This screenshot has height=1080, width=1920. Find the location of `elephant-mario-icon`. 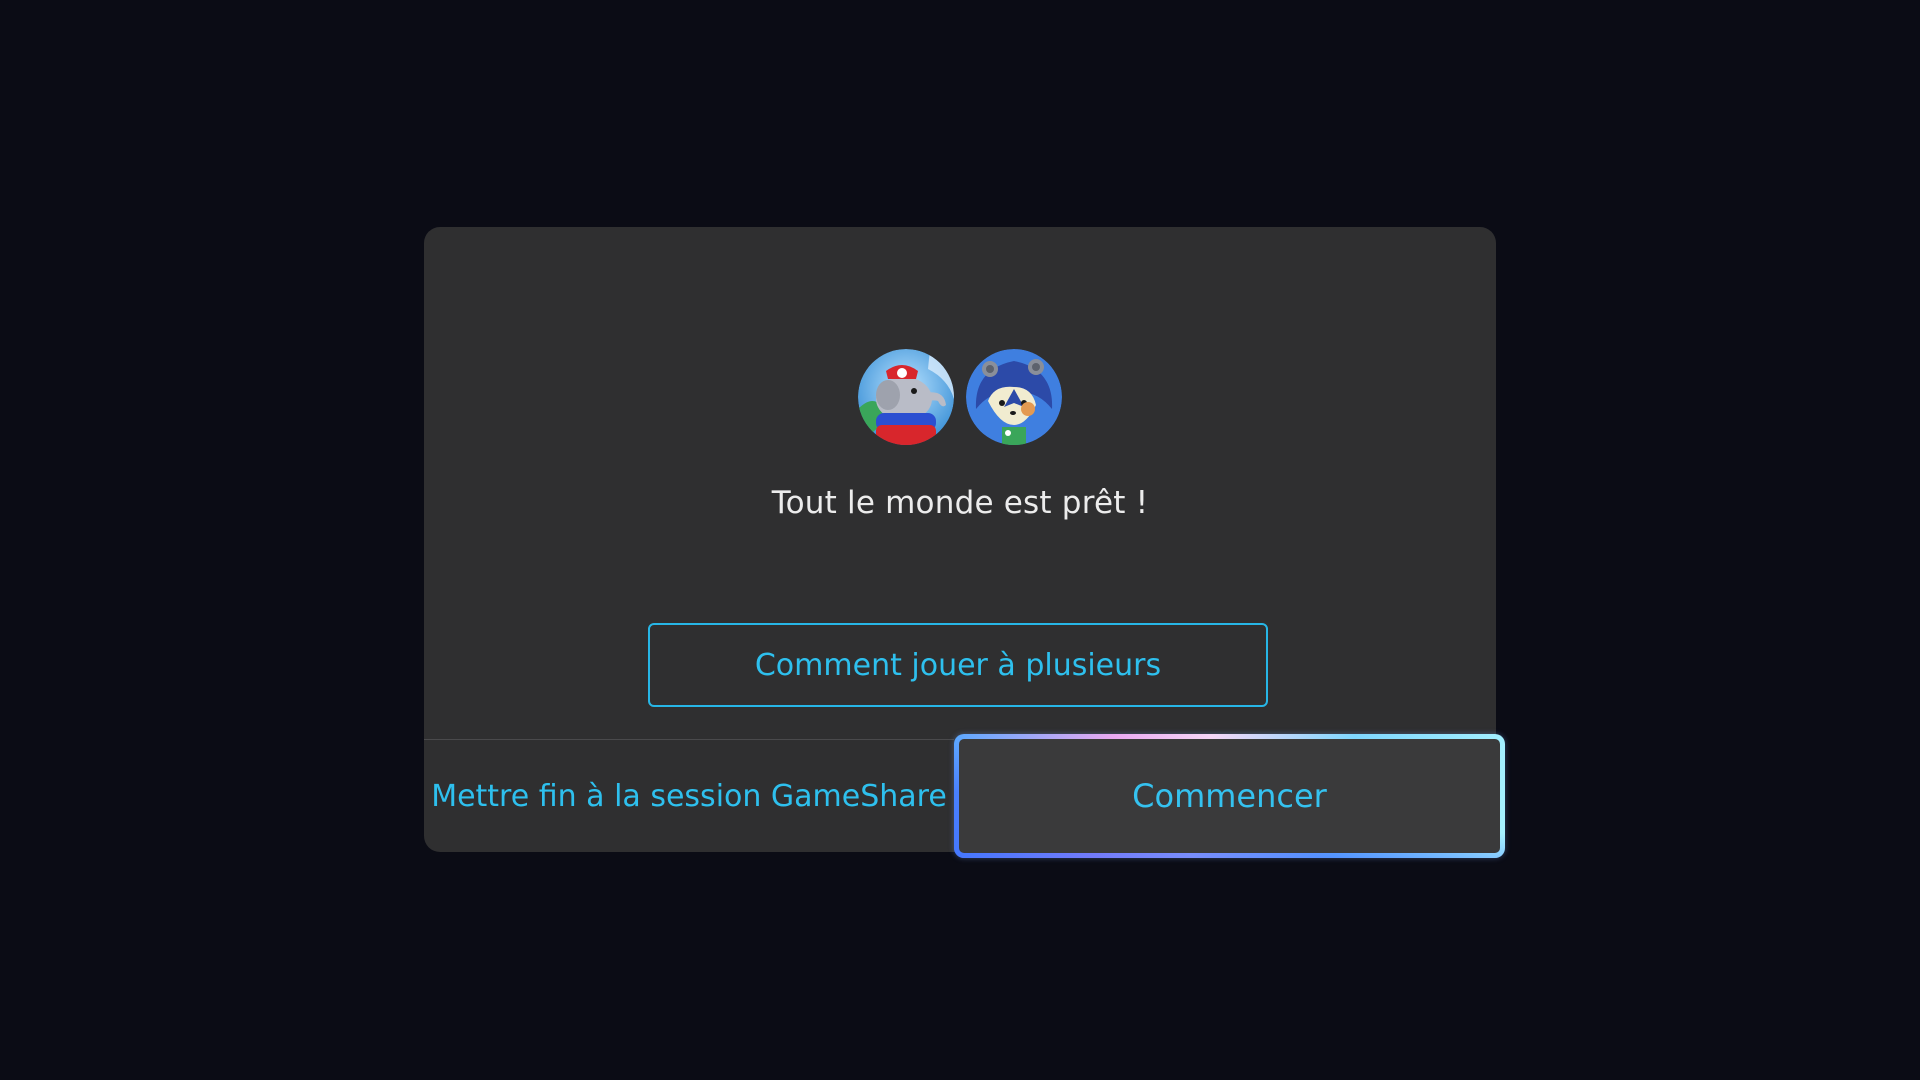

elephant-mario-icon is located at coordinates (906, 397).